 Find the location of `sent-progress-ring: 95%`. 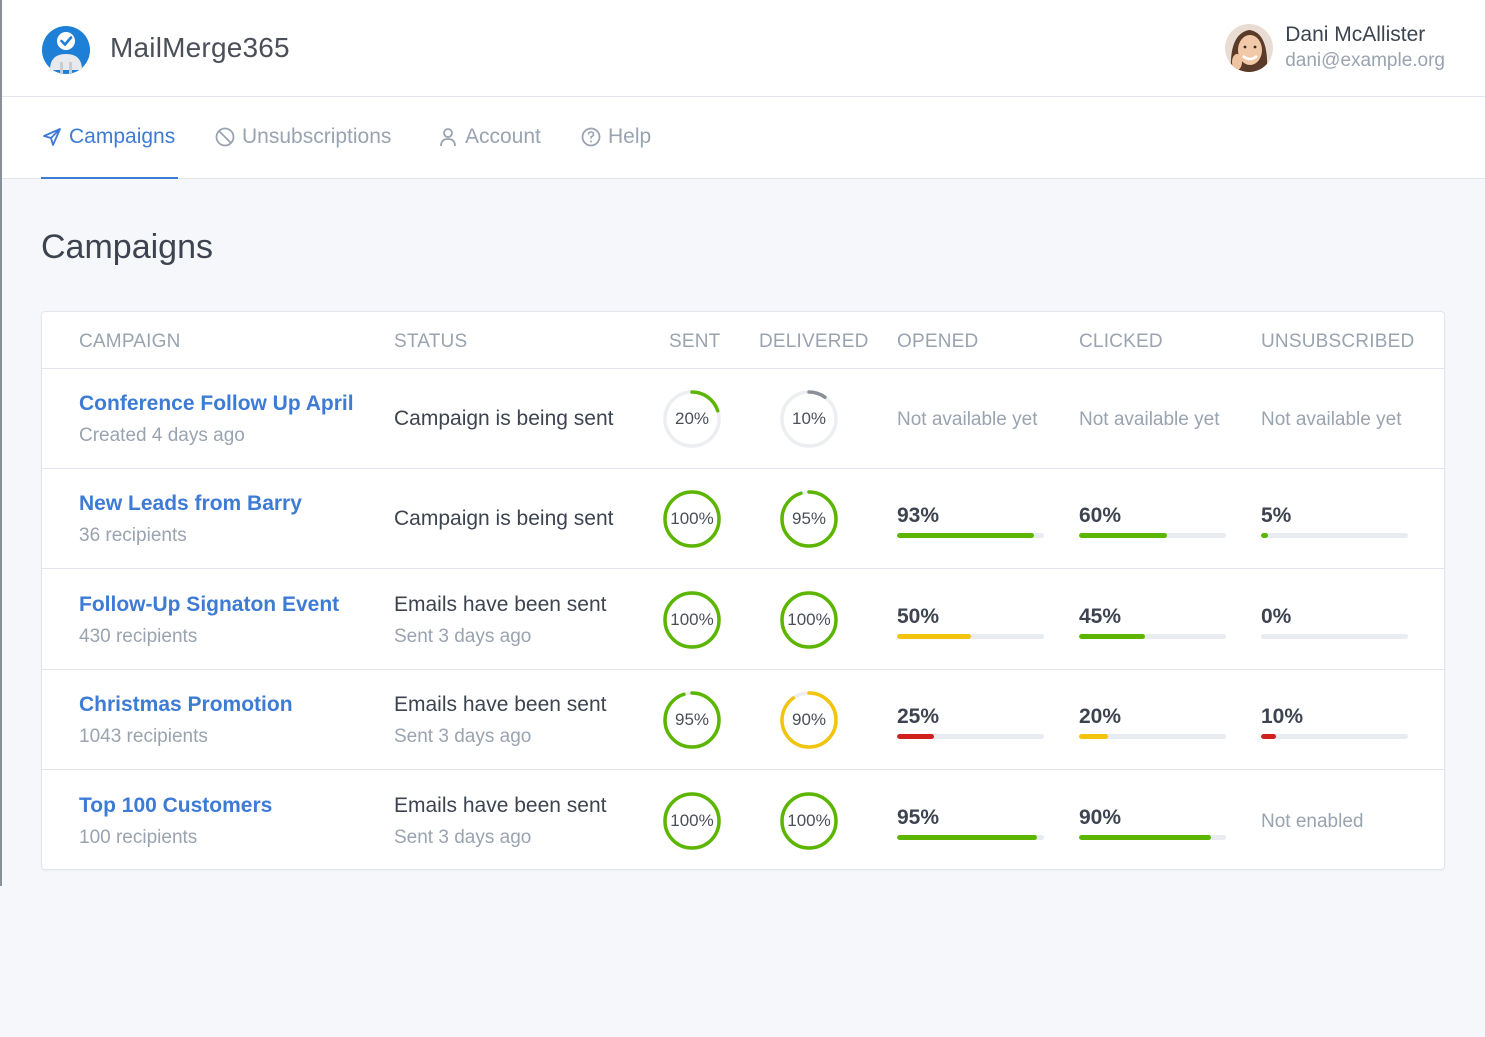

sent-progress-ring: 95% is located at coordinates (692, 720).